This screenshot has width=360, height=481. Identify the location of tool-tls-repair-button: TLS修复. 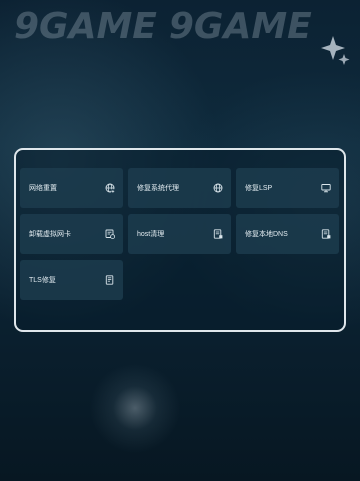
(71, 280).